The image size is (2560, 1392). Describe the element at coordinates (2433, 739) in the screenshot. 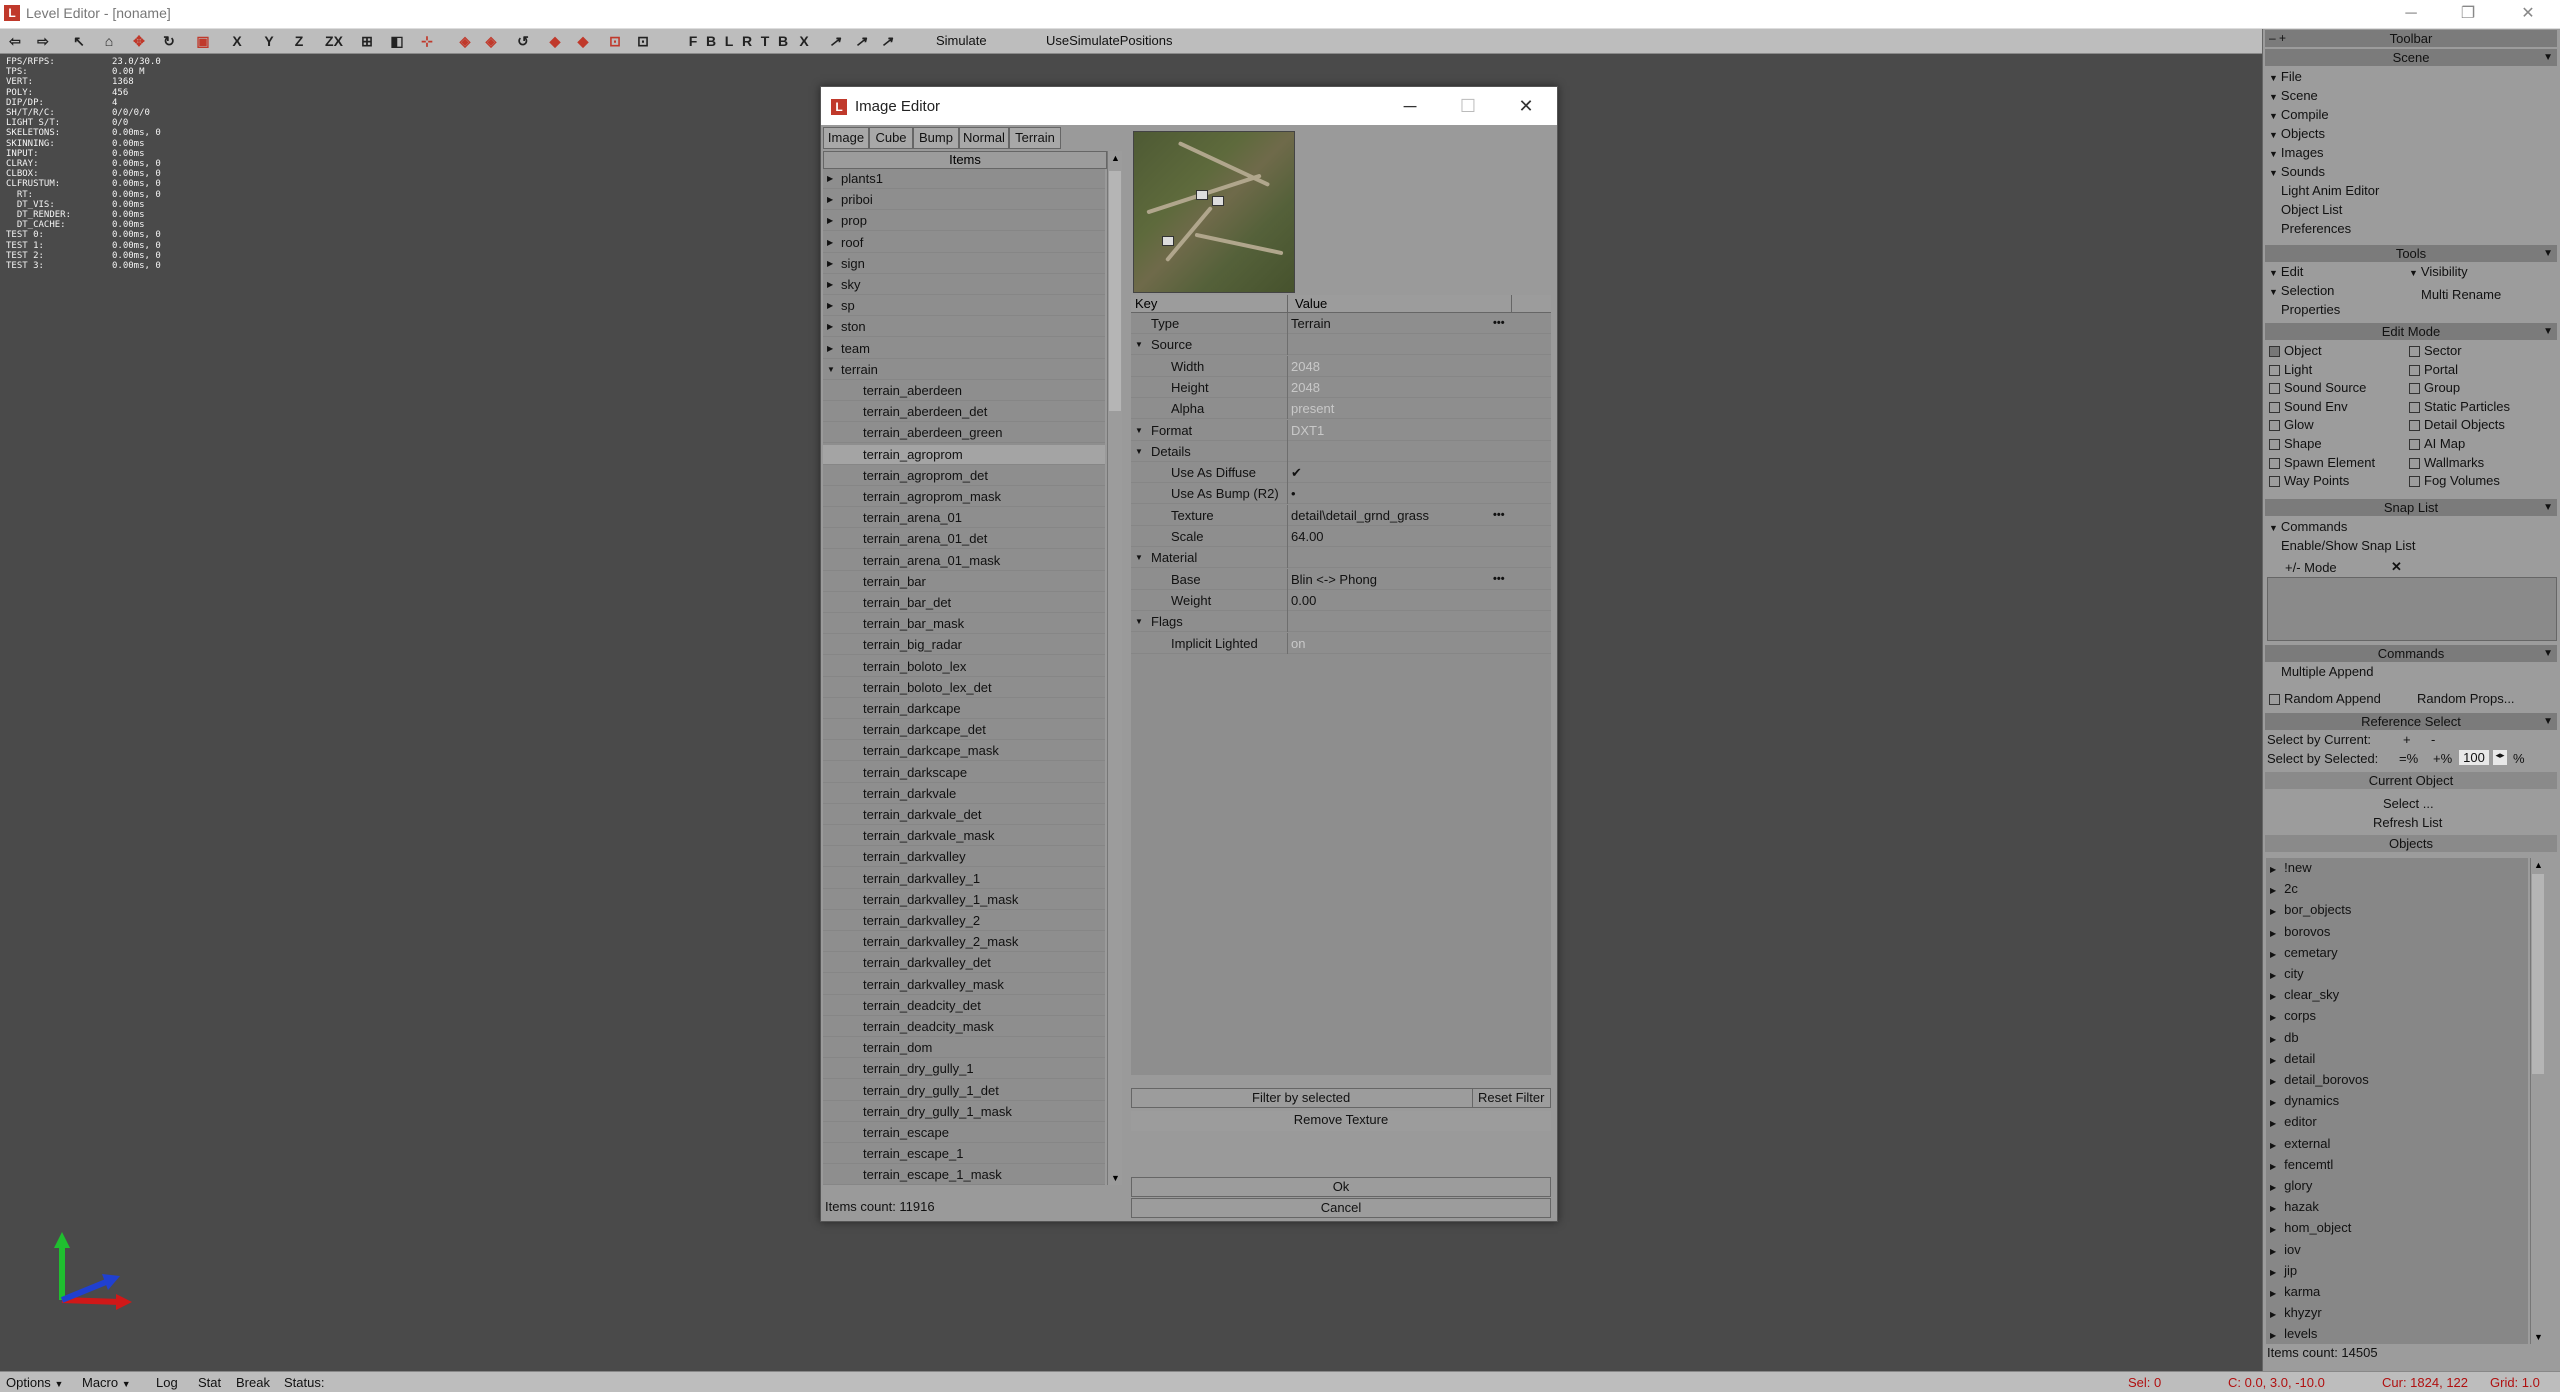

I see `select-current-minus-button: -` at that location.